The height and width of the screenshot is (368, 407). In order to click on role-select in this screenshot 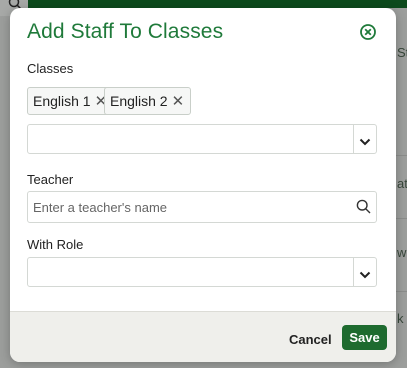, I will do `click(202, 272)`.